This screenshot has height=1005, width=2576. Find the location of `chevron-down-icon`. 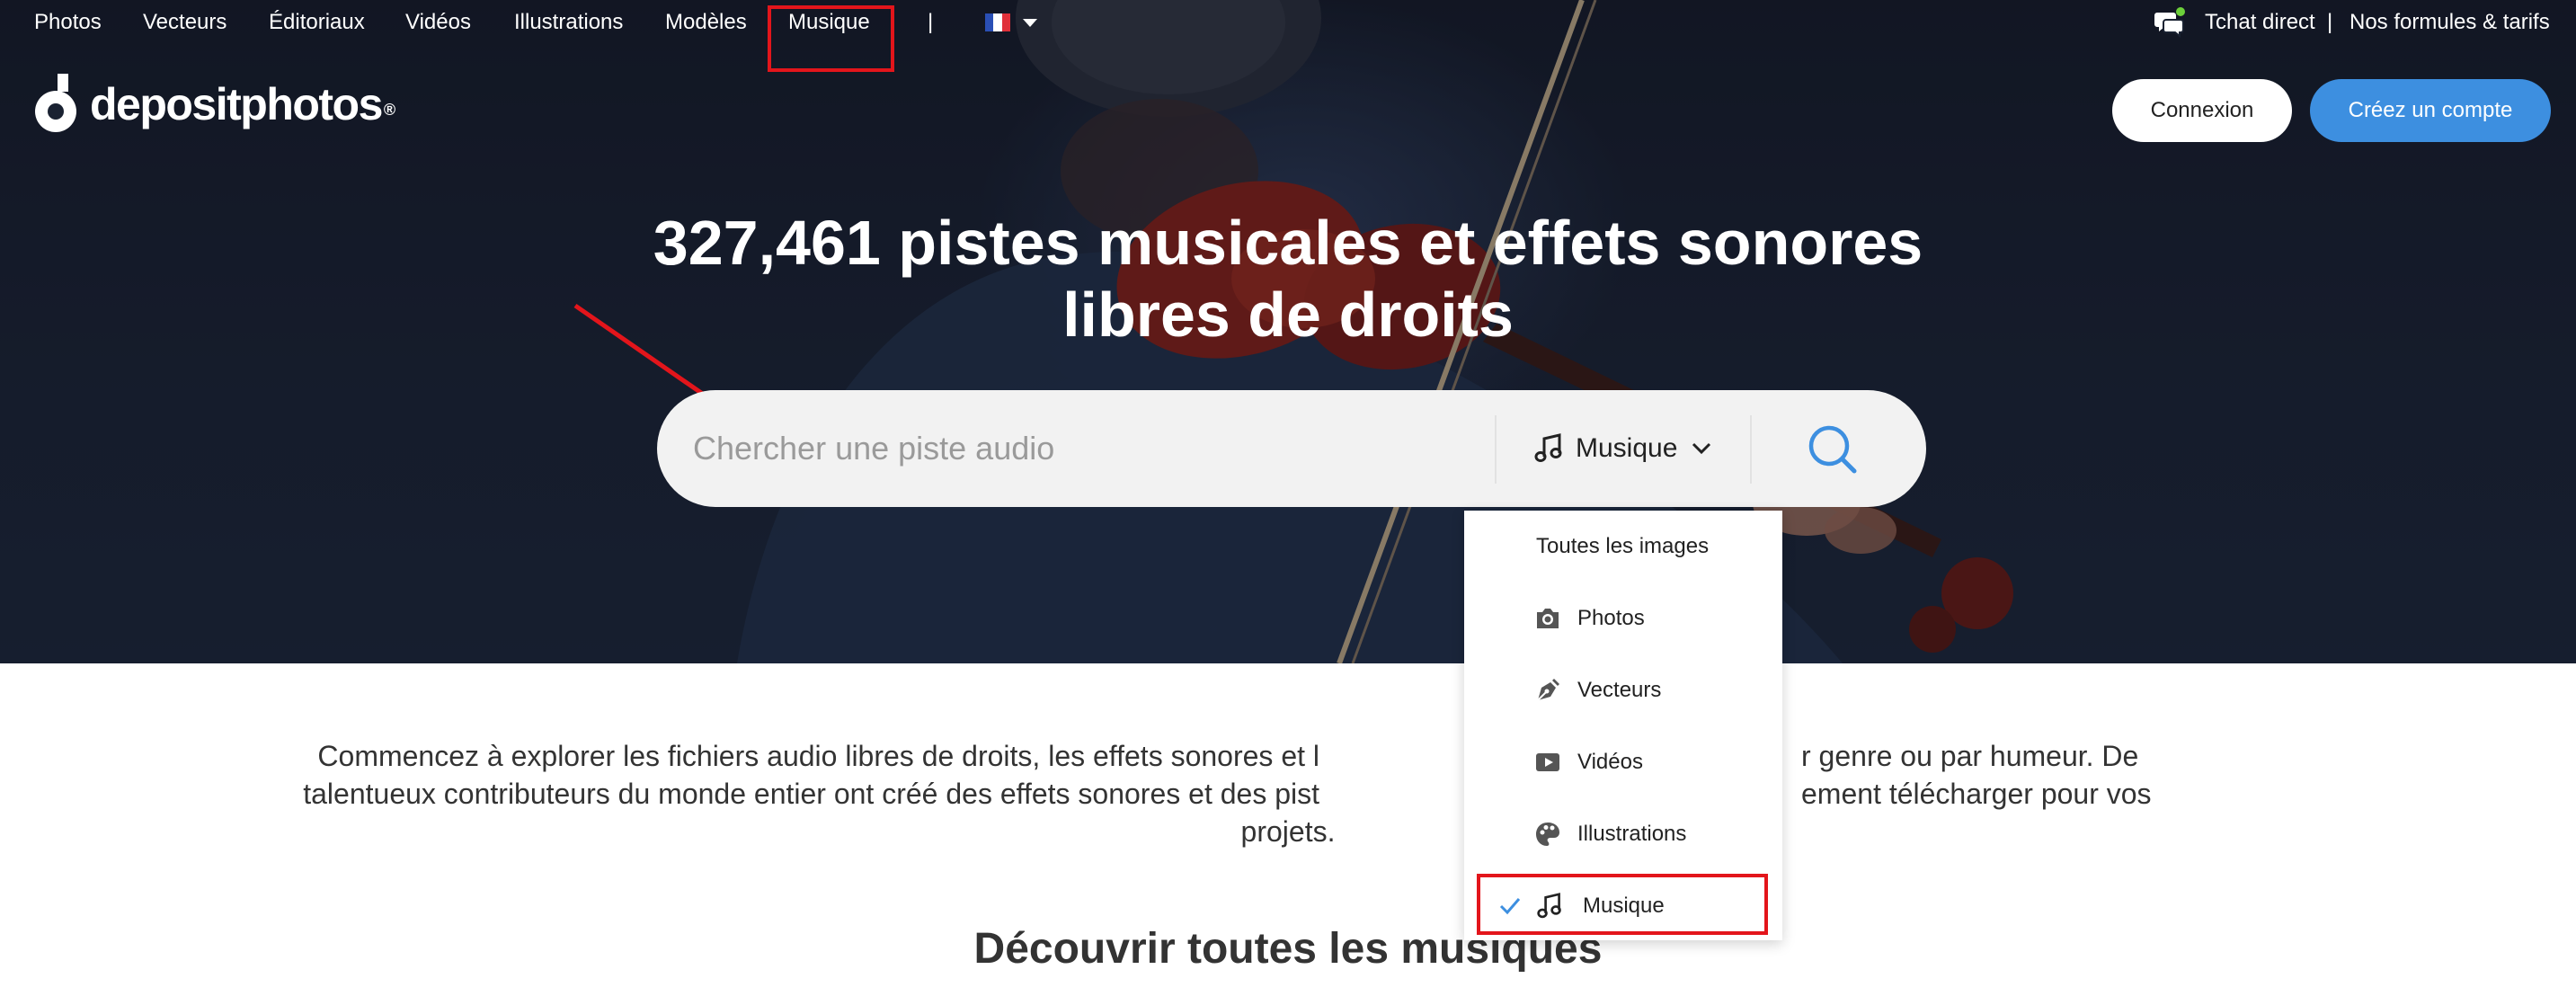

chevron-down-icon is located at coordinates (1701, 448).